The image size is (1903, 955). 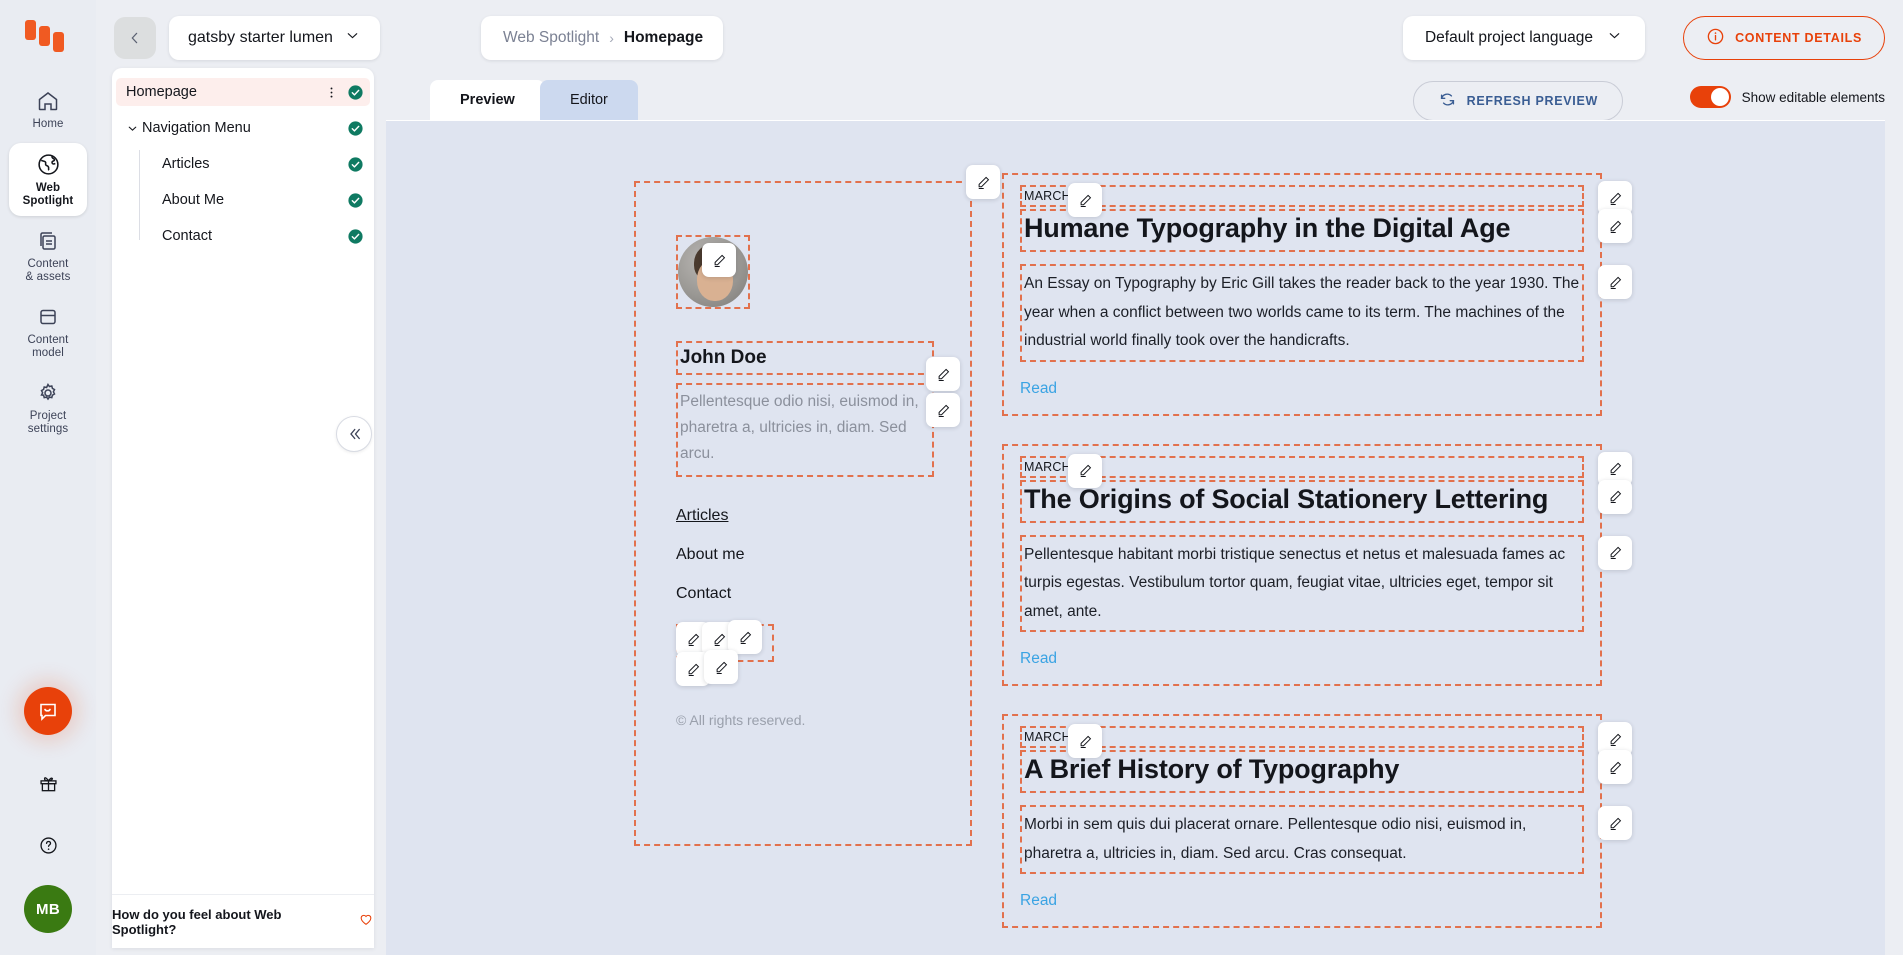 I want to click on tree-item-label: Homepage, so click(x=161, y=92).